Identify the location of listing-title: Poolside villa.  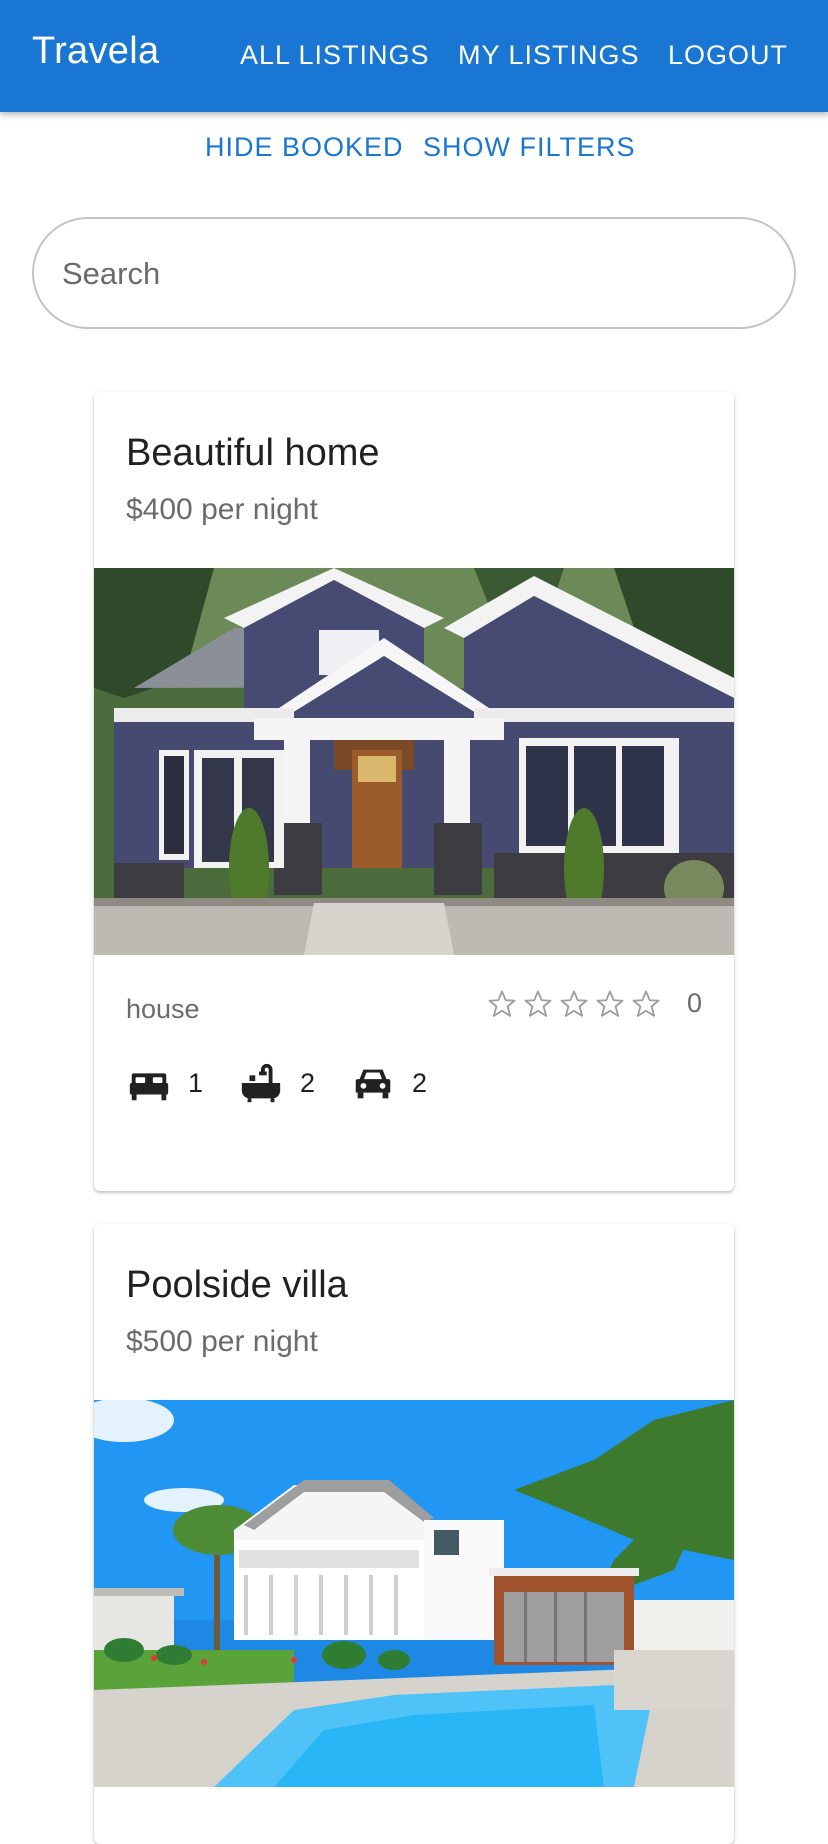
(237, 1285).